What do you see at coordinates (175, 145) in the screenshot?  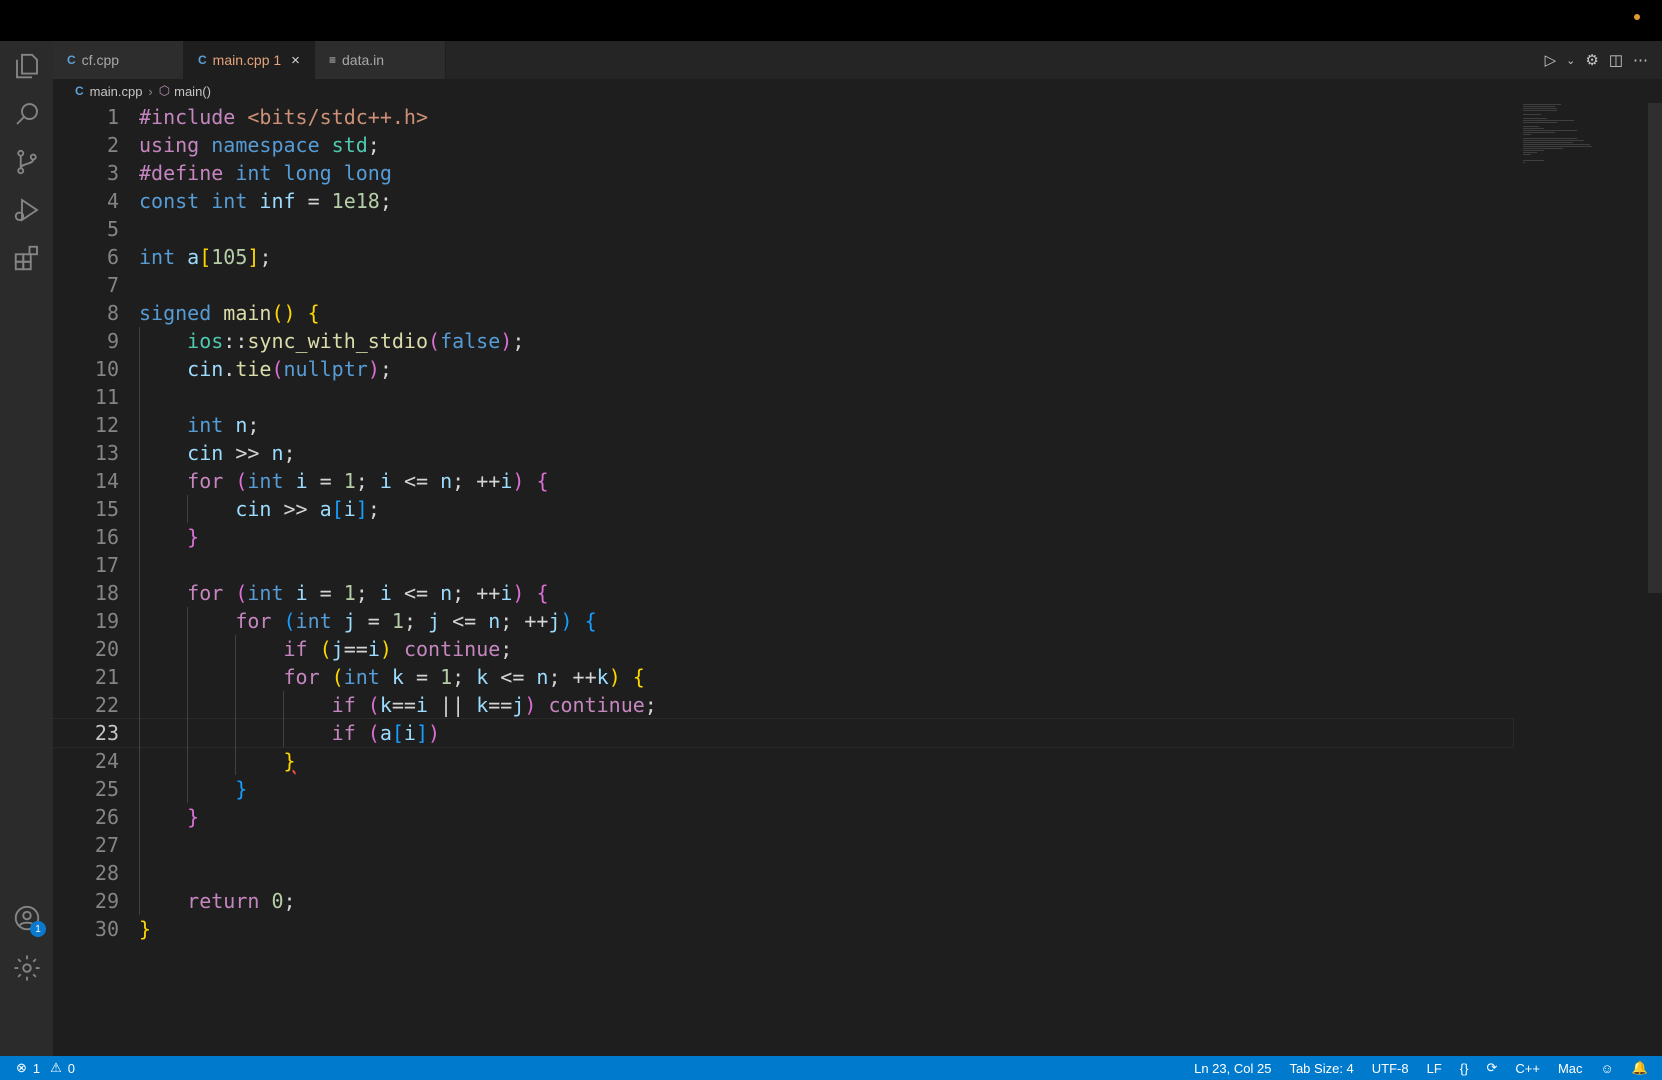 I see `code-token: using` at bounding box center [175, 145].